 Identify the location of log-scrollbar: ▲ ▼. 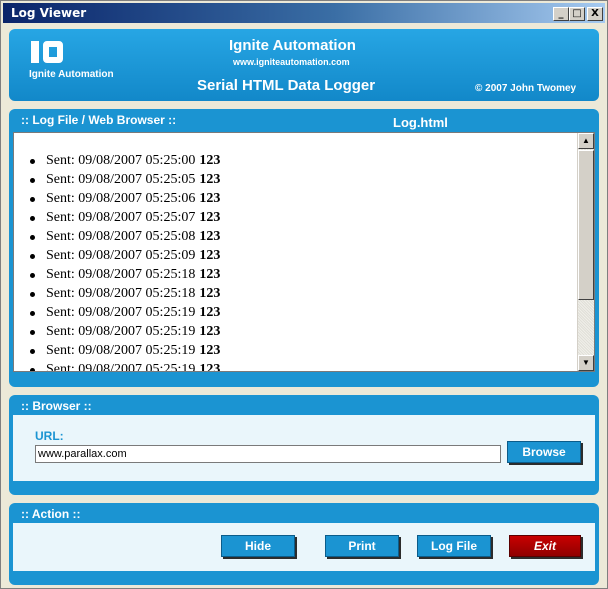
(585, 252).